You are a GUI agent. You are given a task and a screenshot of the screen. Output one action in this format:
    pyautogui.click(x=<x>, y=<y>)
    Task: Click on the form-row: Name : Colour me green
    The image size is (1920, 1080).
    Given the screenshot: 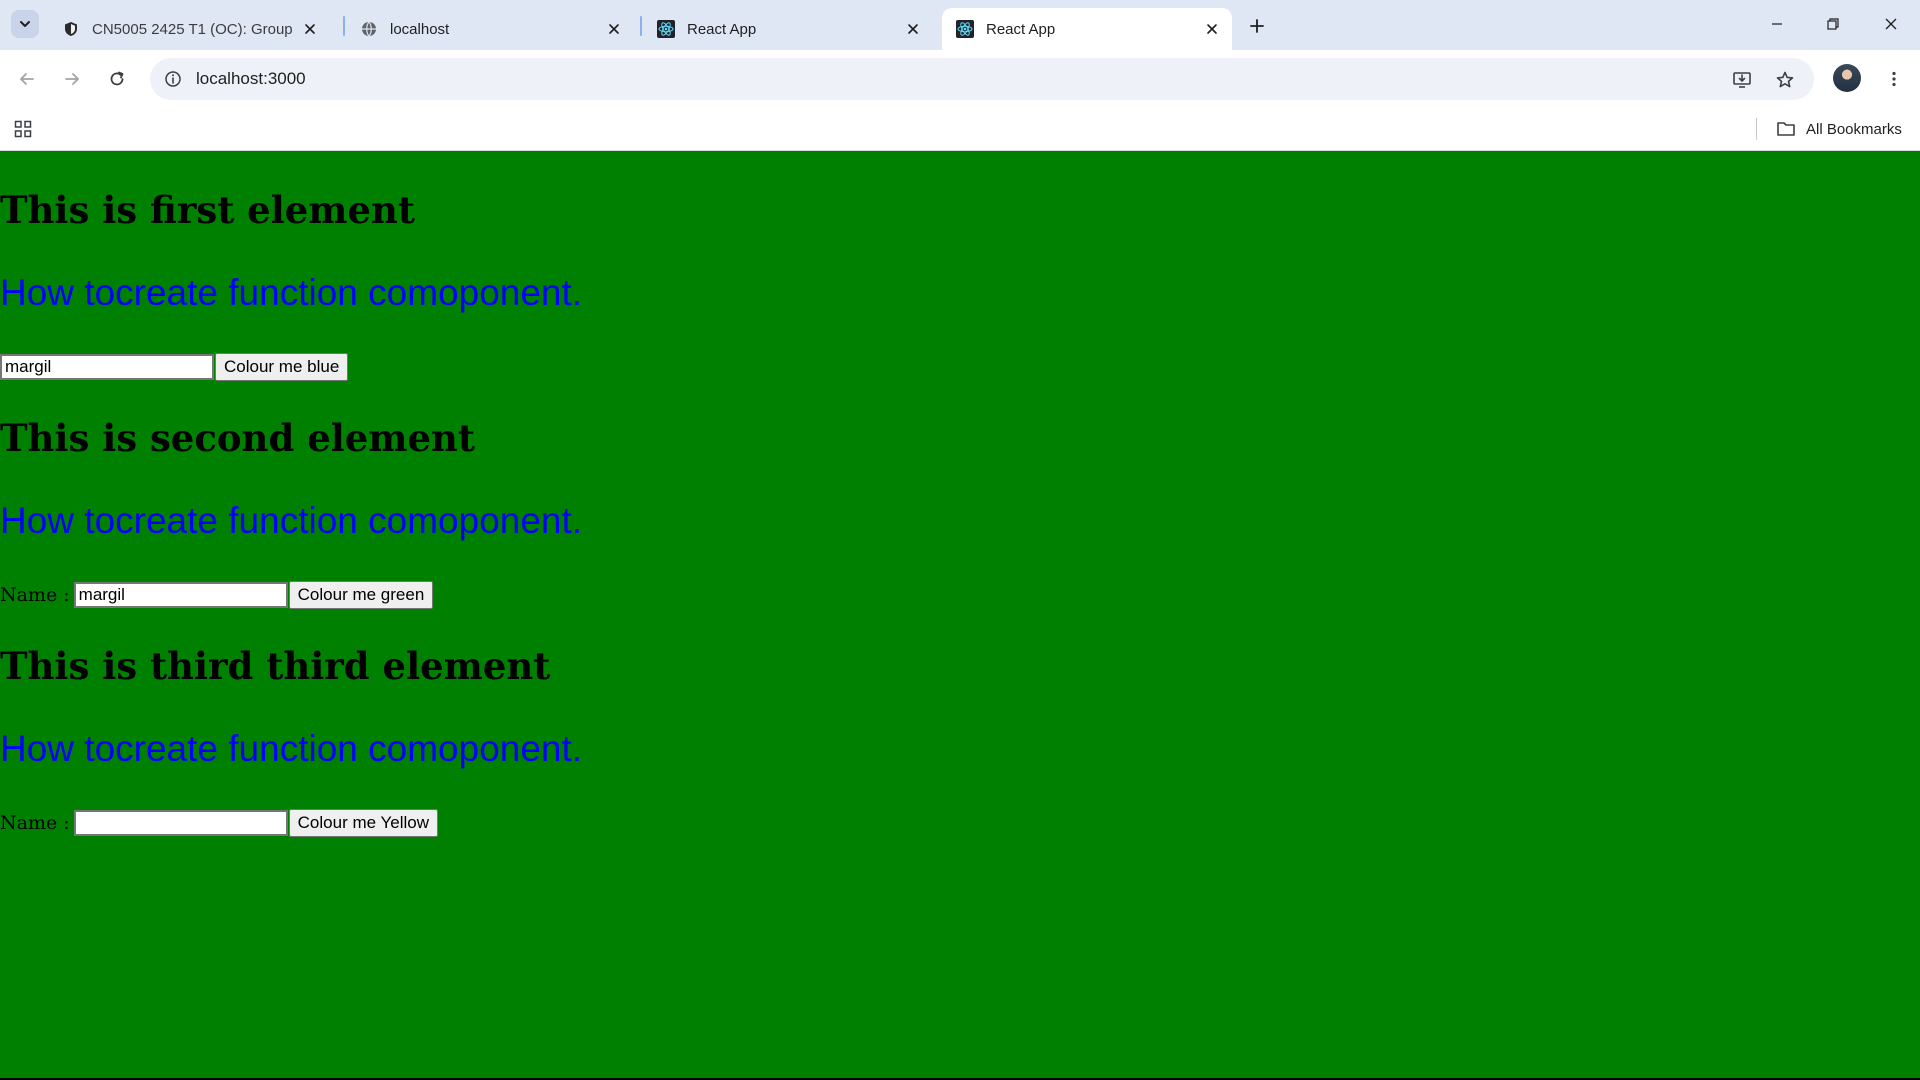 What is the action you would take?
    pyautogui.click(x=217, y=595)
    